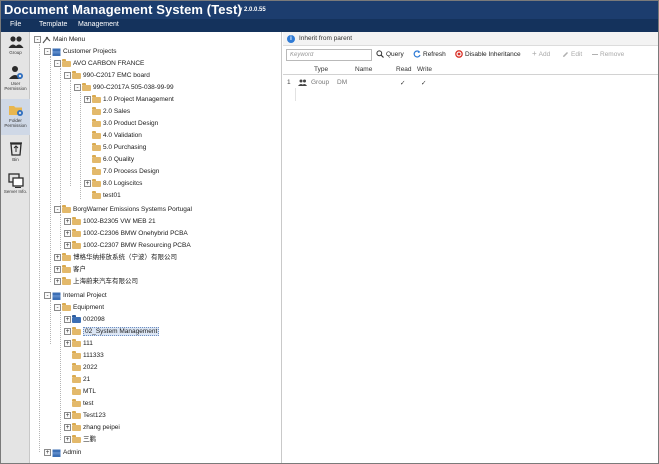 The height and width of the screenshot is (464, 659). Describe the element at coordinates (113, 183) in the screenshot. I see `tree-node-logistics: +8.0 Logiscitcs` at that location.